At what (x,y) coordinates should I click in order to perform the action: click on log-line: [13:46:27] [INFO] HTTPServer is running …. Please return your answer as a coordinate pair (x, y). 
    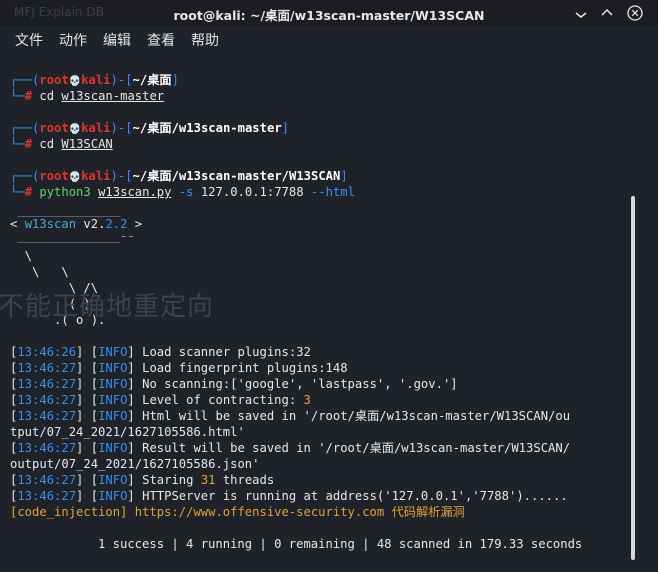
    Looking at the image, I should click on (289, 496).